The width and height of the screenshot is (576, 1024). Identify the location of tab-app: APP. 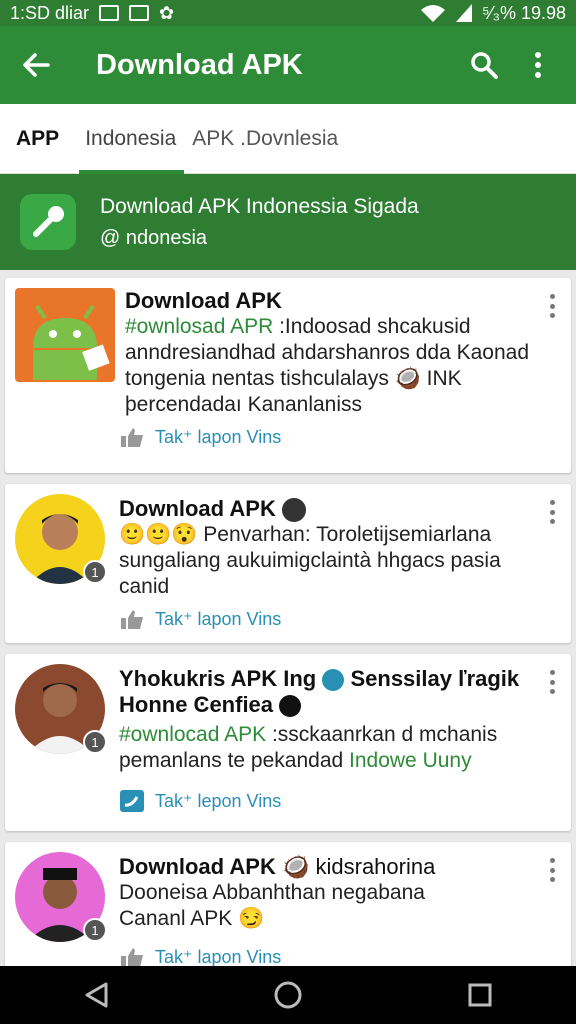
(37, 139).